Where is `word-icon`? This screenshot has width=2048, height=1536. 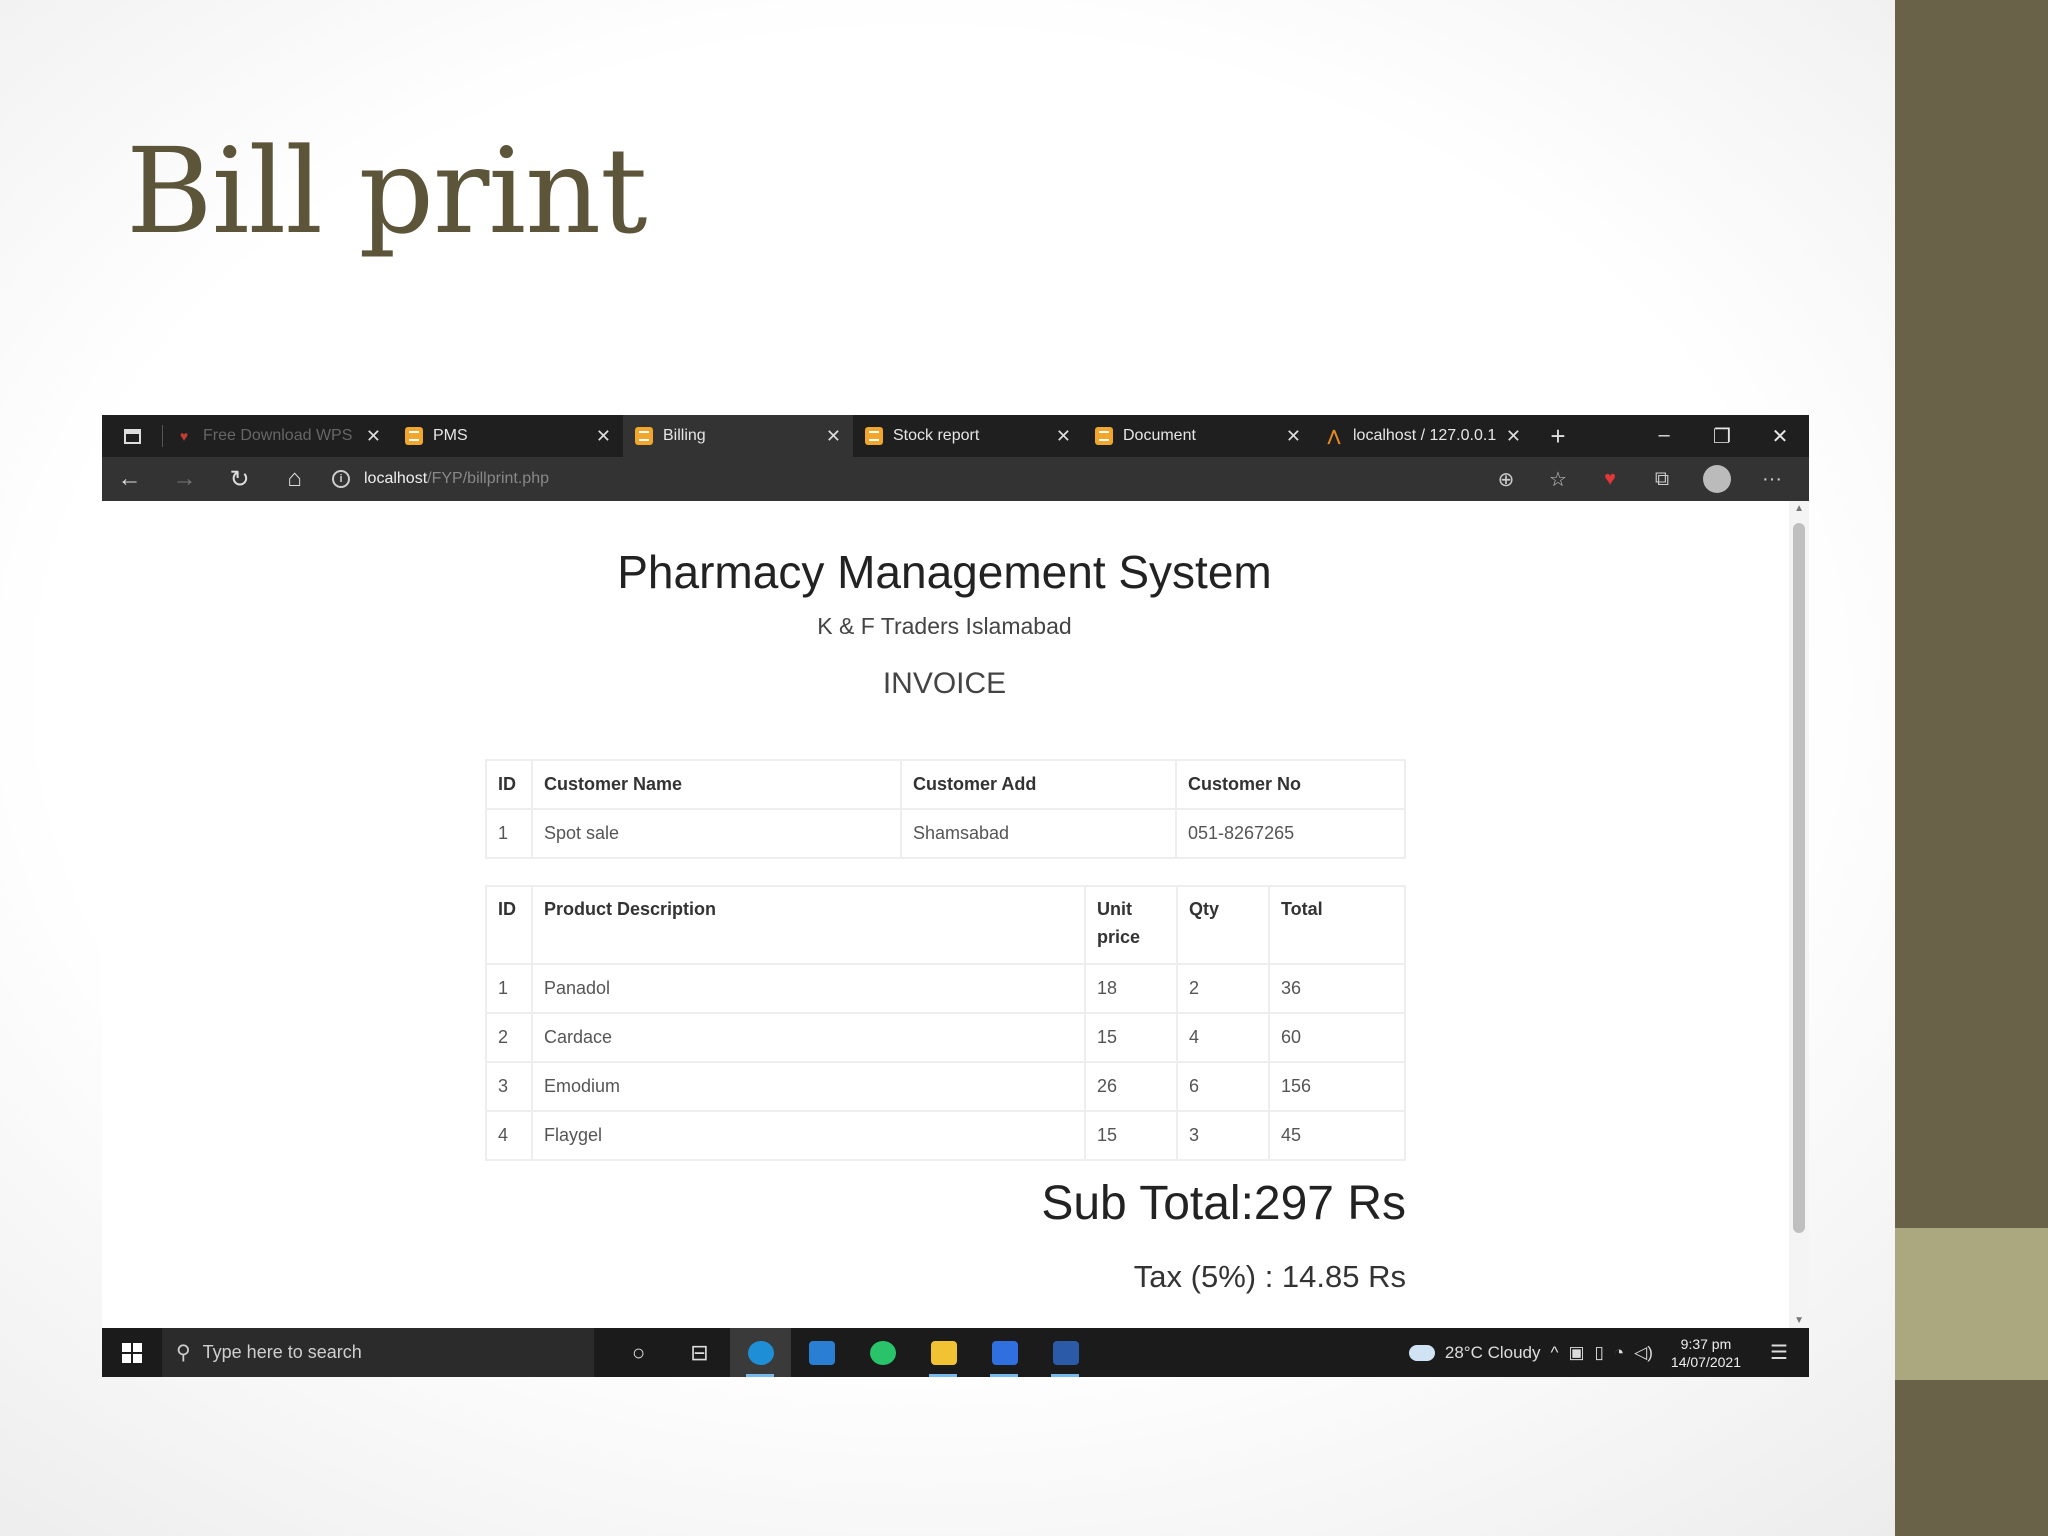 word-icon is located at coordinates (1065, 1352).